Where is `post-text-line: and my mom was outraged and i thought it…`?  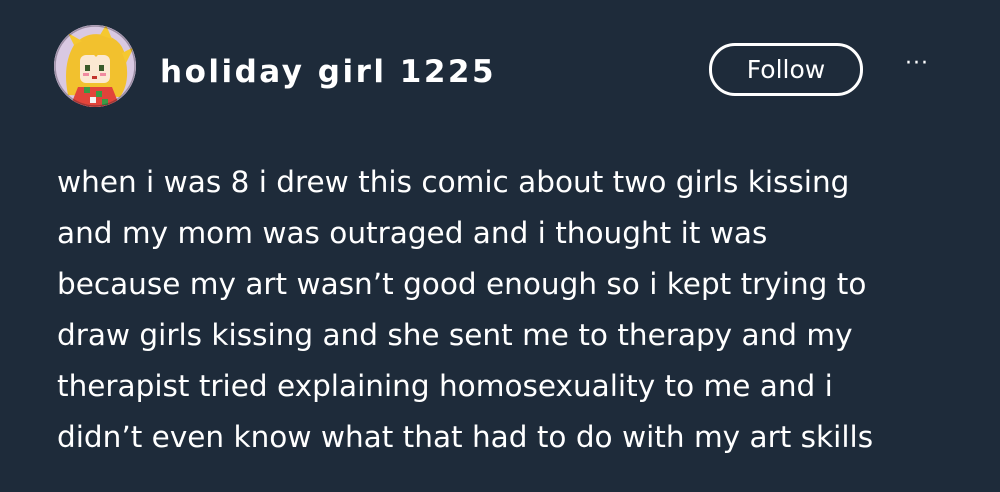 post-text-line: and my mom was outraged and i thought it… is located at coordinates (412, 233).